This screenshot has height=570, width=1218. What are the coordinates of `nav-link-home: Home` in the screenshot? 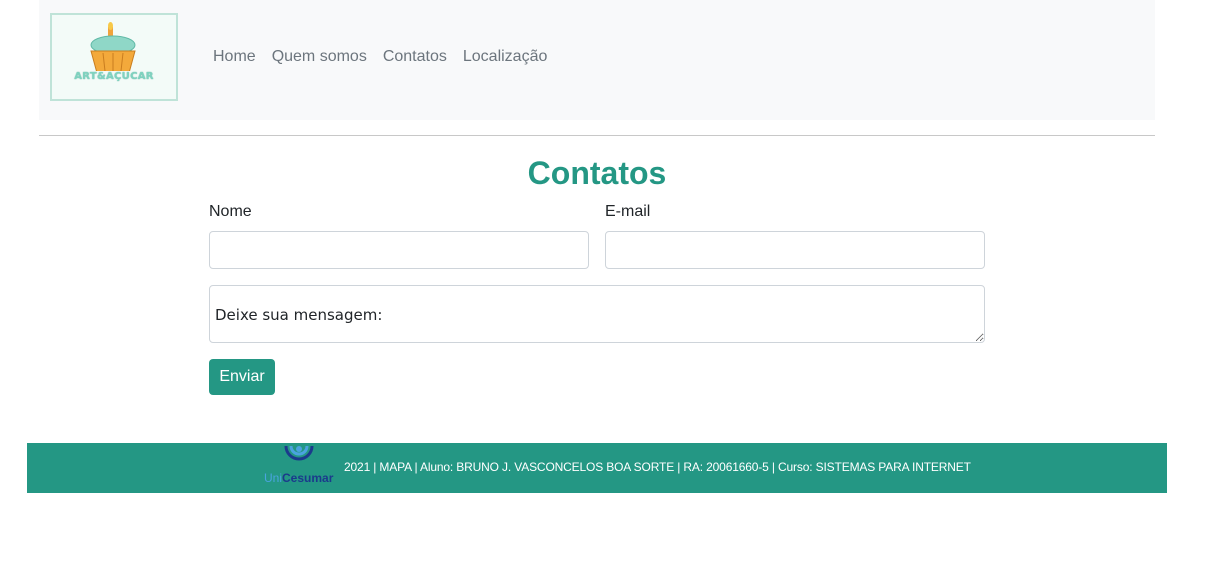 It's located at (238, 57).